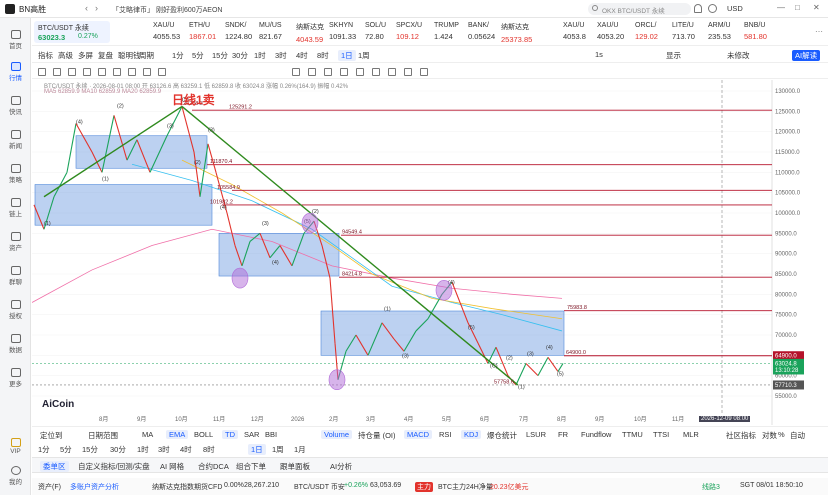 Image resolution: width=828 pixels, height=495 pixels. I want to click on trash-icon, so click(360, 72).